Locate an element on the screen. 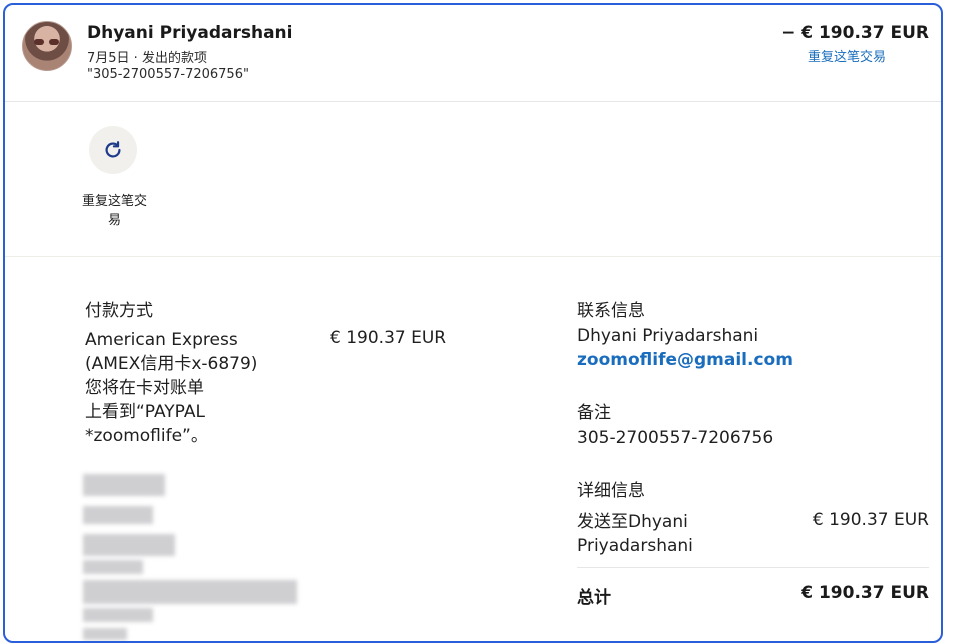  avatar is located at coordinates (47, 46).